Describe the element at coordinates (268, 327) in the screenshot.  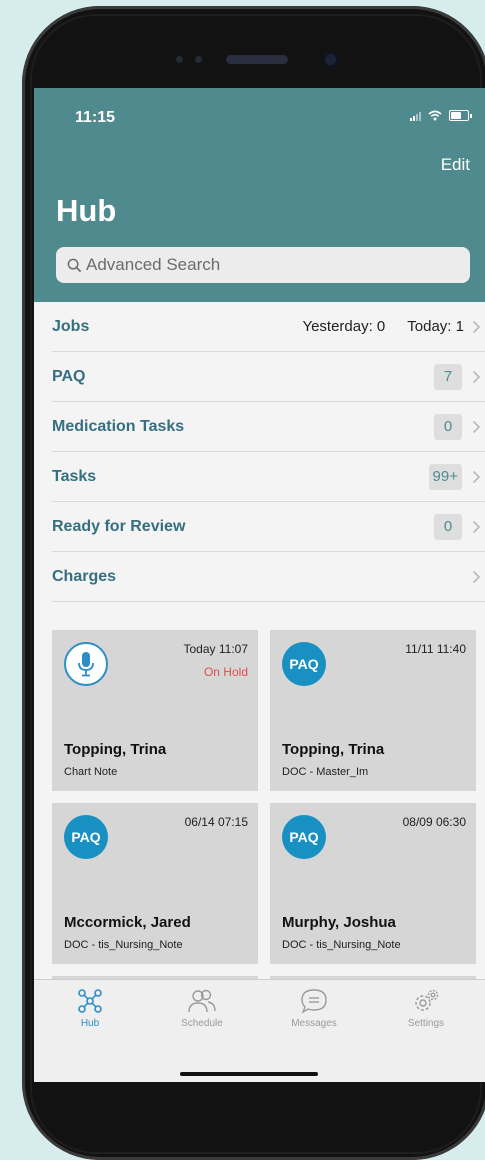
I see `row-jobs: Jobs Yesterday: 0 Today: 1` at that location.